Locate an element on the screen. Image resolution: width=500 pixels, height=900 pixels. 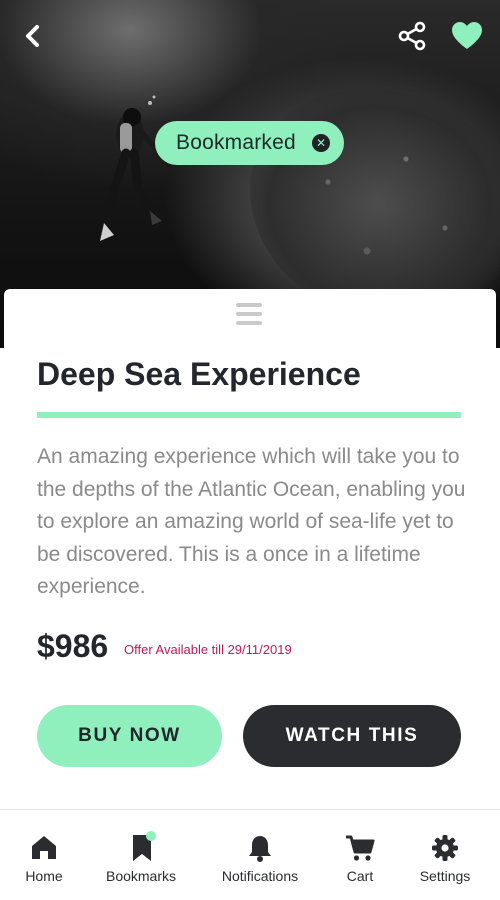
nav-label-home: Home is located at coordinates (44, 876).